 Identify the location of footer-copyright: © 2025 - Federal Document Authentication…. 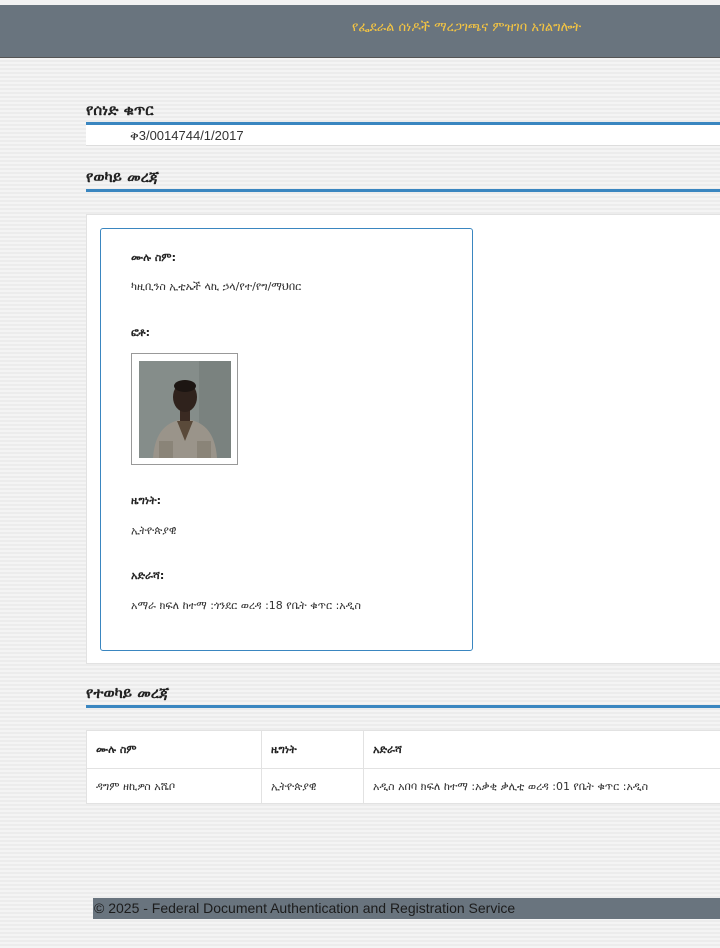
(305, 908).